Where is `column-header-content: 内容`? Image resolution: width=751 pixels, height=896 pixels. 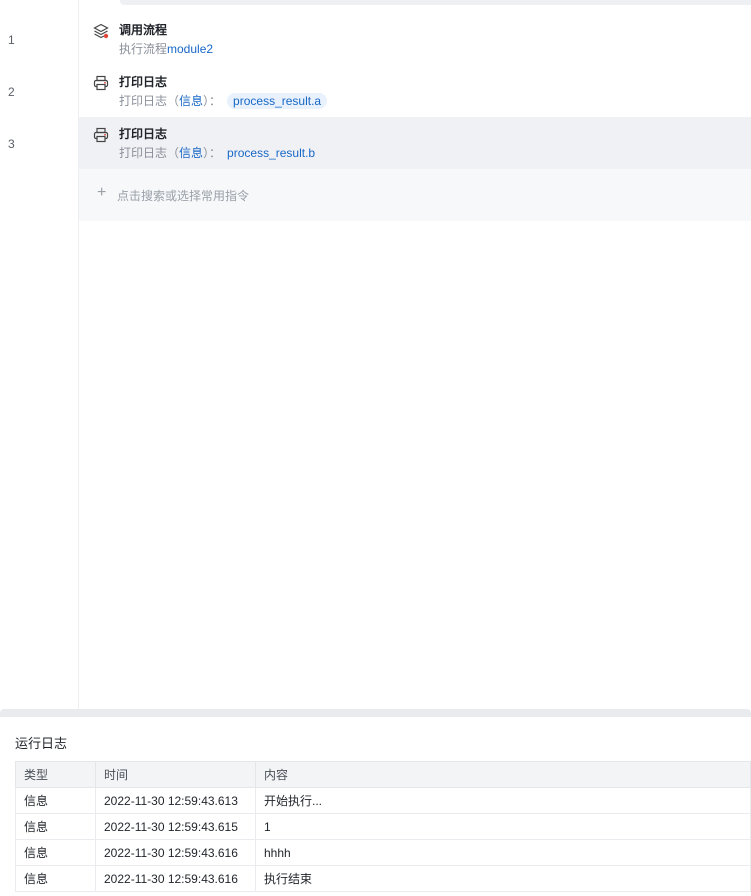 column-header-content: 内容 is located at coordinates (503, 774).